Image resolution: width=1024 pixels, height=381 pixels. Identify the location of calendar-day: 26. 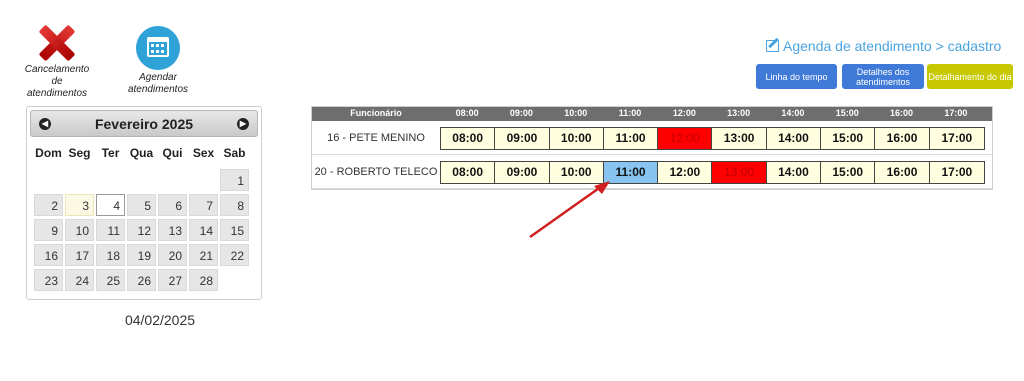
(141, 280).